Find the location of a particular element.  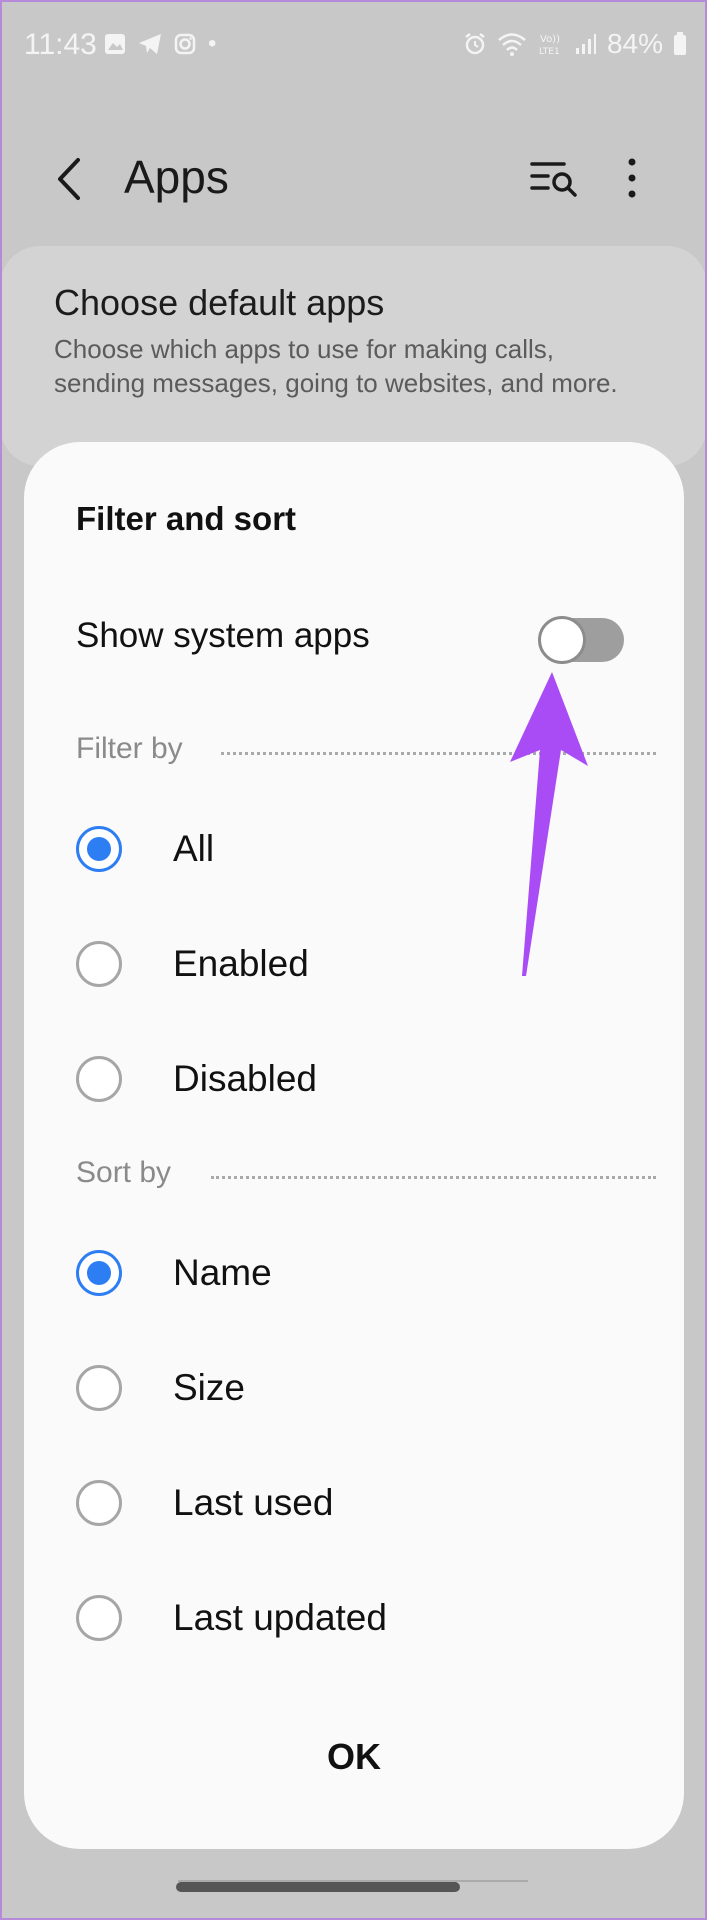

filter-by-label: Filter by is located at coordinates (129, 748).